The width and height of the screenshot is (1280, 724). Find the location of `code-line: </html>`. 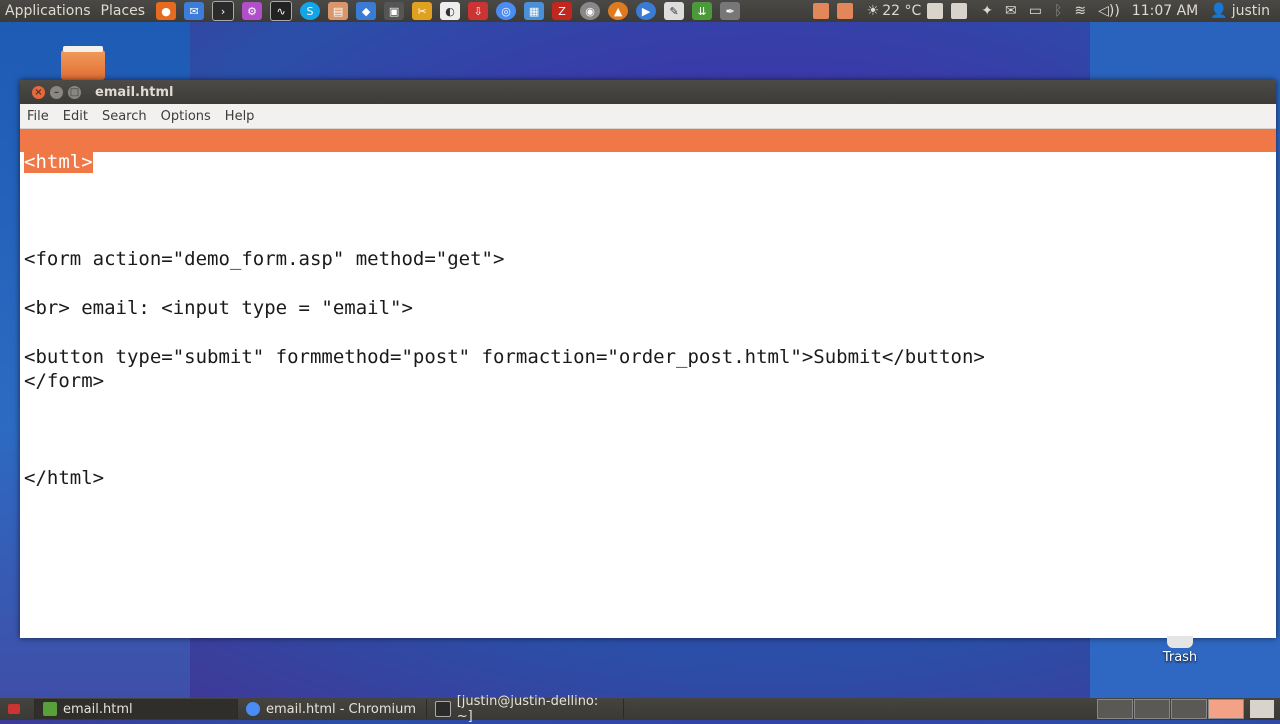

code-line: </html> is located at coordinates (64, 478).